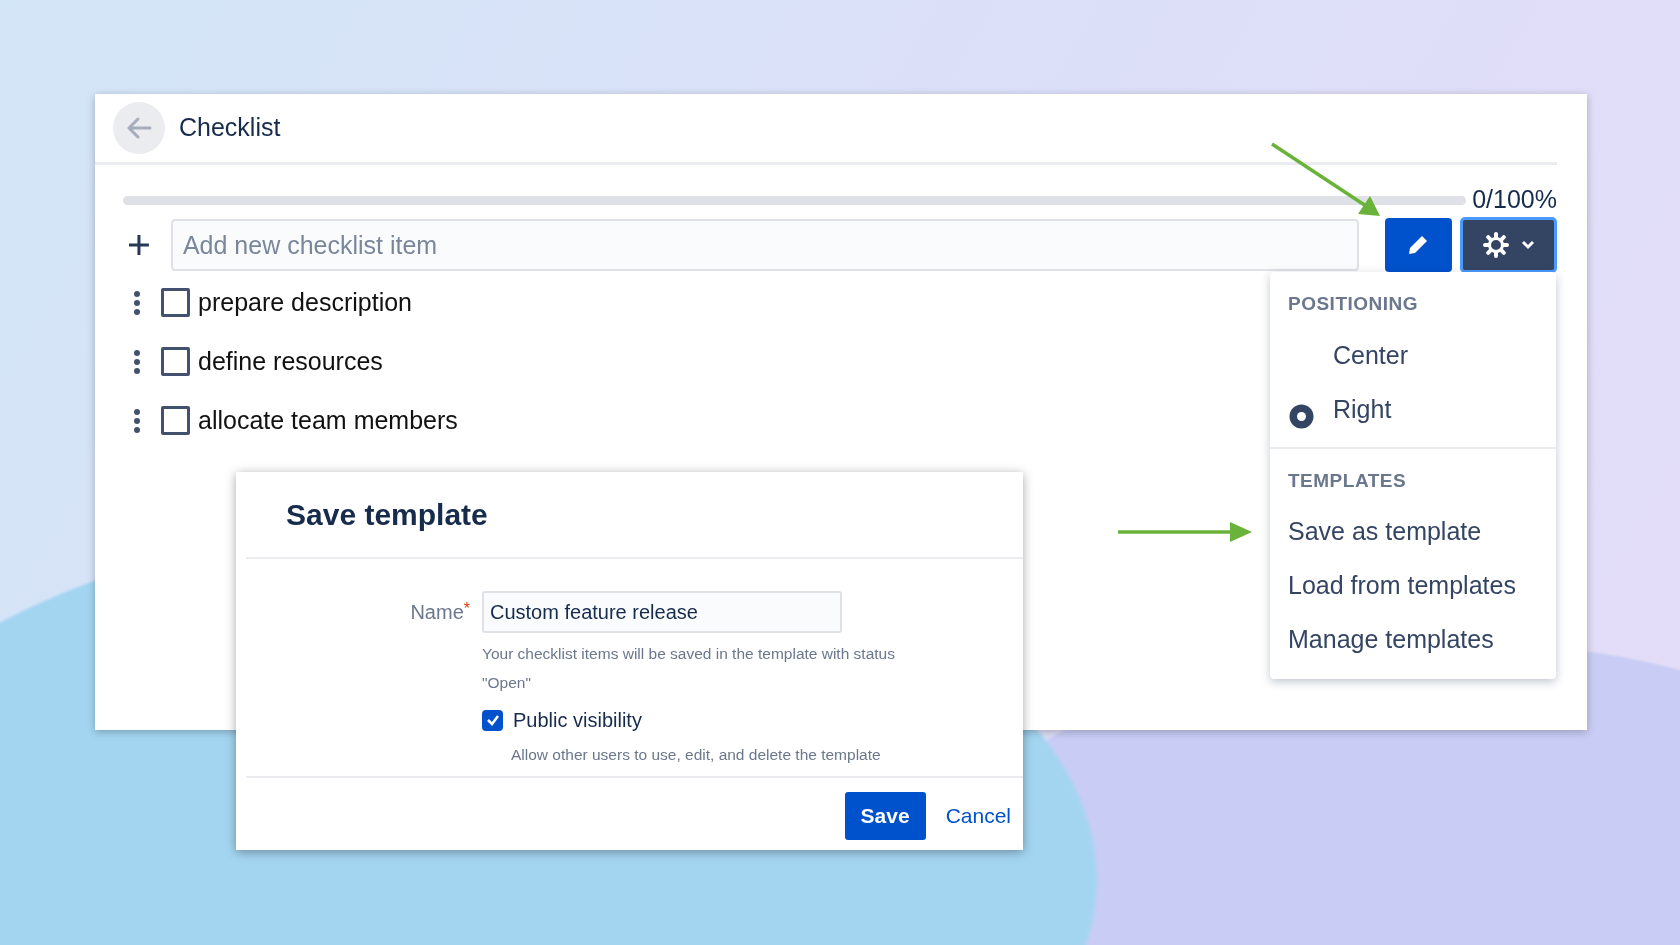 This screenshot has width=1680, height=945. I want to click on name-help-text: Your checklist items will be saved in the template with status "Open", so click(689, 668).